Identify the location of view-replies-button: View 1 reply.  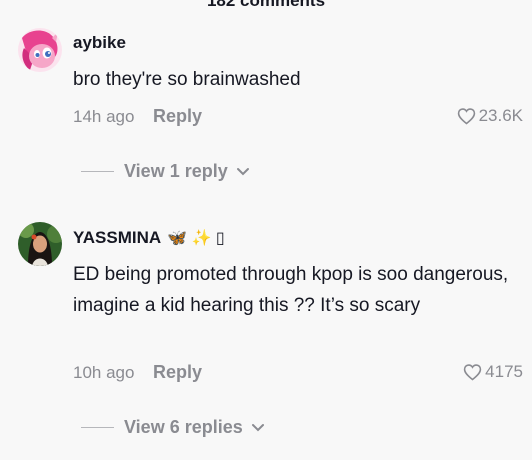
(165, 171).